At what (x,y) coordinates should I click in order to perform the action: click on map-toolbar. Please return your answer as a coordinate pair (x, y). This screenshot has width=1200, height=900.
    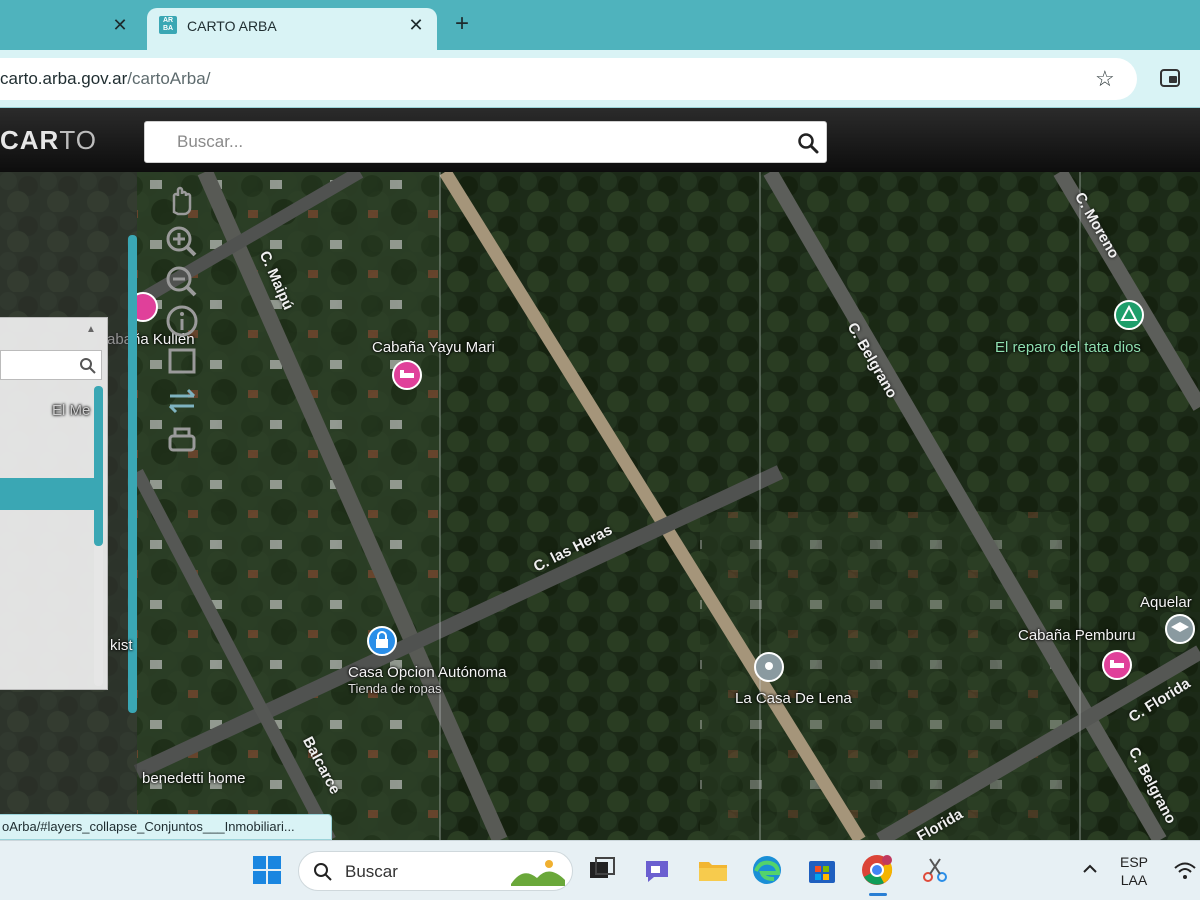
    Looking at the image, I should click on (182, 327).